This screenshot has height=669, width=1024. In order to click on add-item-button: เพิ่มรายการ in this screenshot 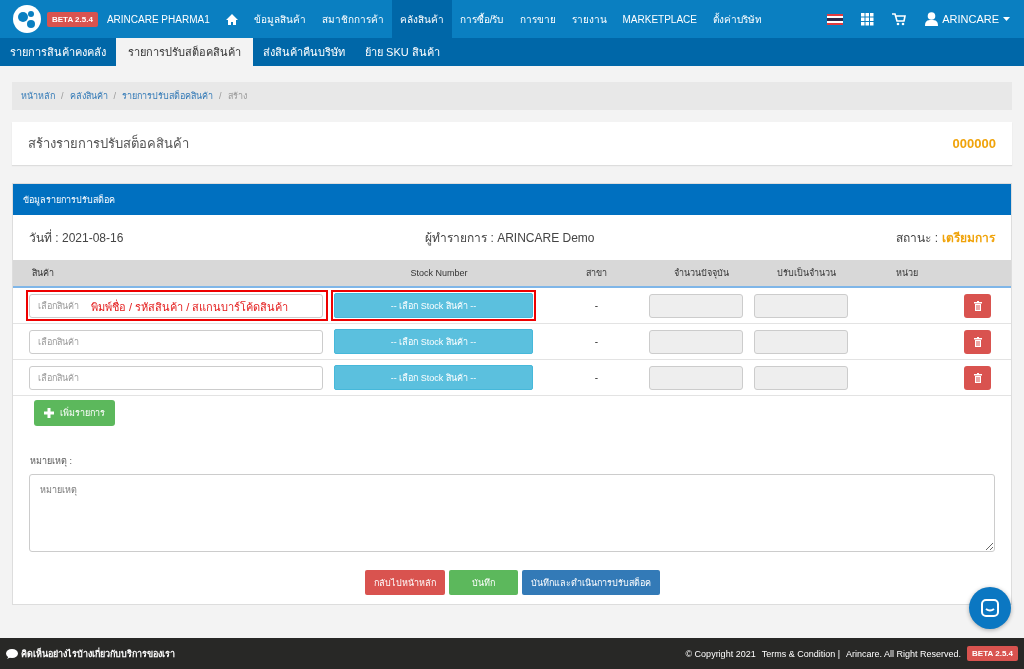, I will do `click(74, 413)`.